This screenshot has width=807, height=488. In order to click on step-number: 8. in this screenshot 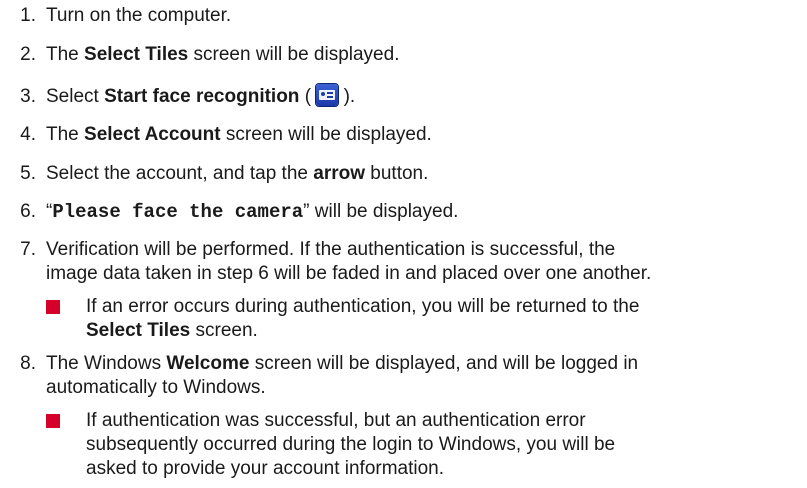, I will do `click(28, 363)`.